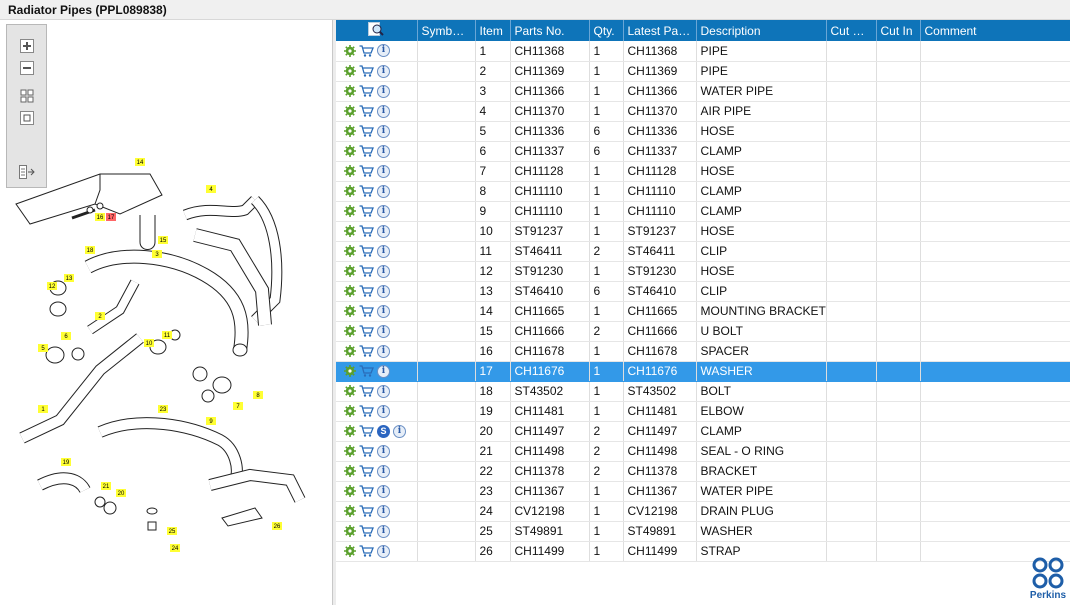 The height and width of the screenshot is (605, 1070). Describe the element at coordinates (703, 331) in the screenshot. I see `table-row: i 15 CH11666 2 CH11666 U BOLT` at that location.